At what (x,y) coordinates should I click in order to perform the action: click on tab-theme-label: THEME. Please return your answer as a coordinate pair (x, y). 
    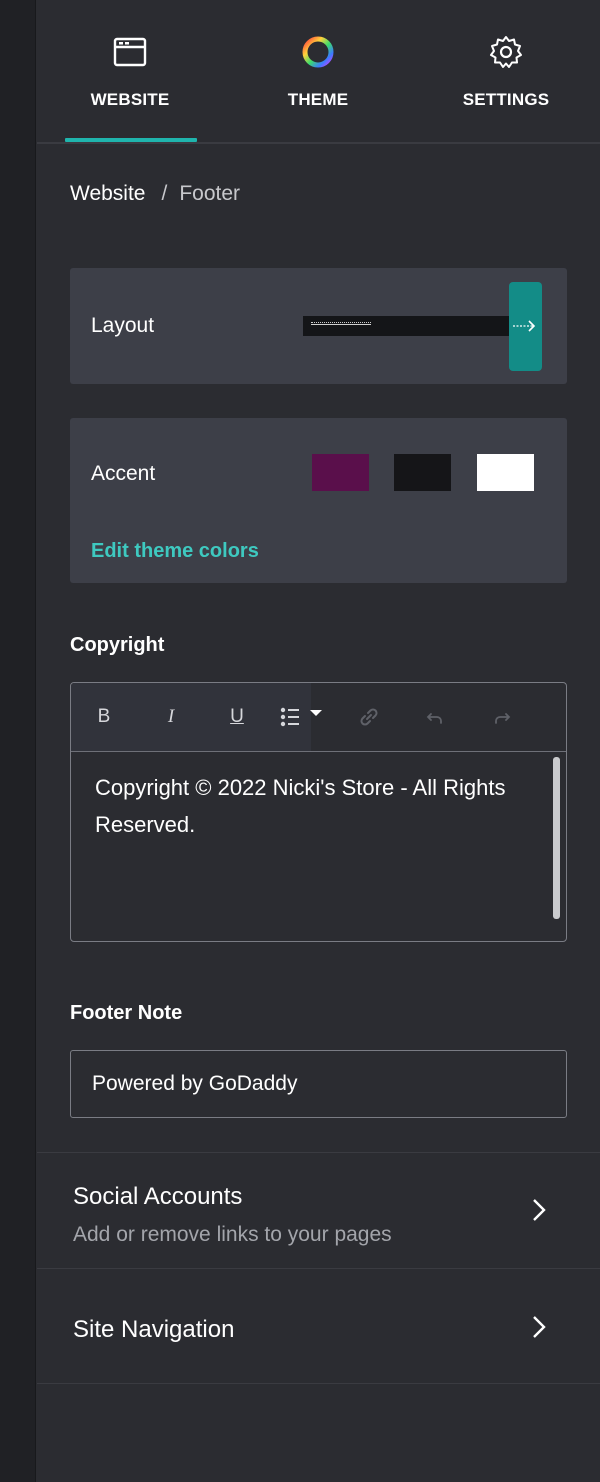
    Looking at the image, I should click on (318, 99).